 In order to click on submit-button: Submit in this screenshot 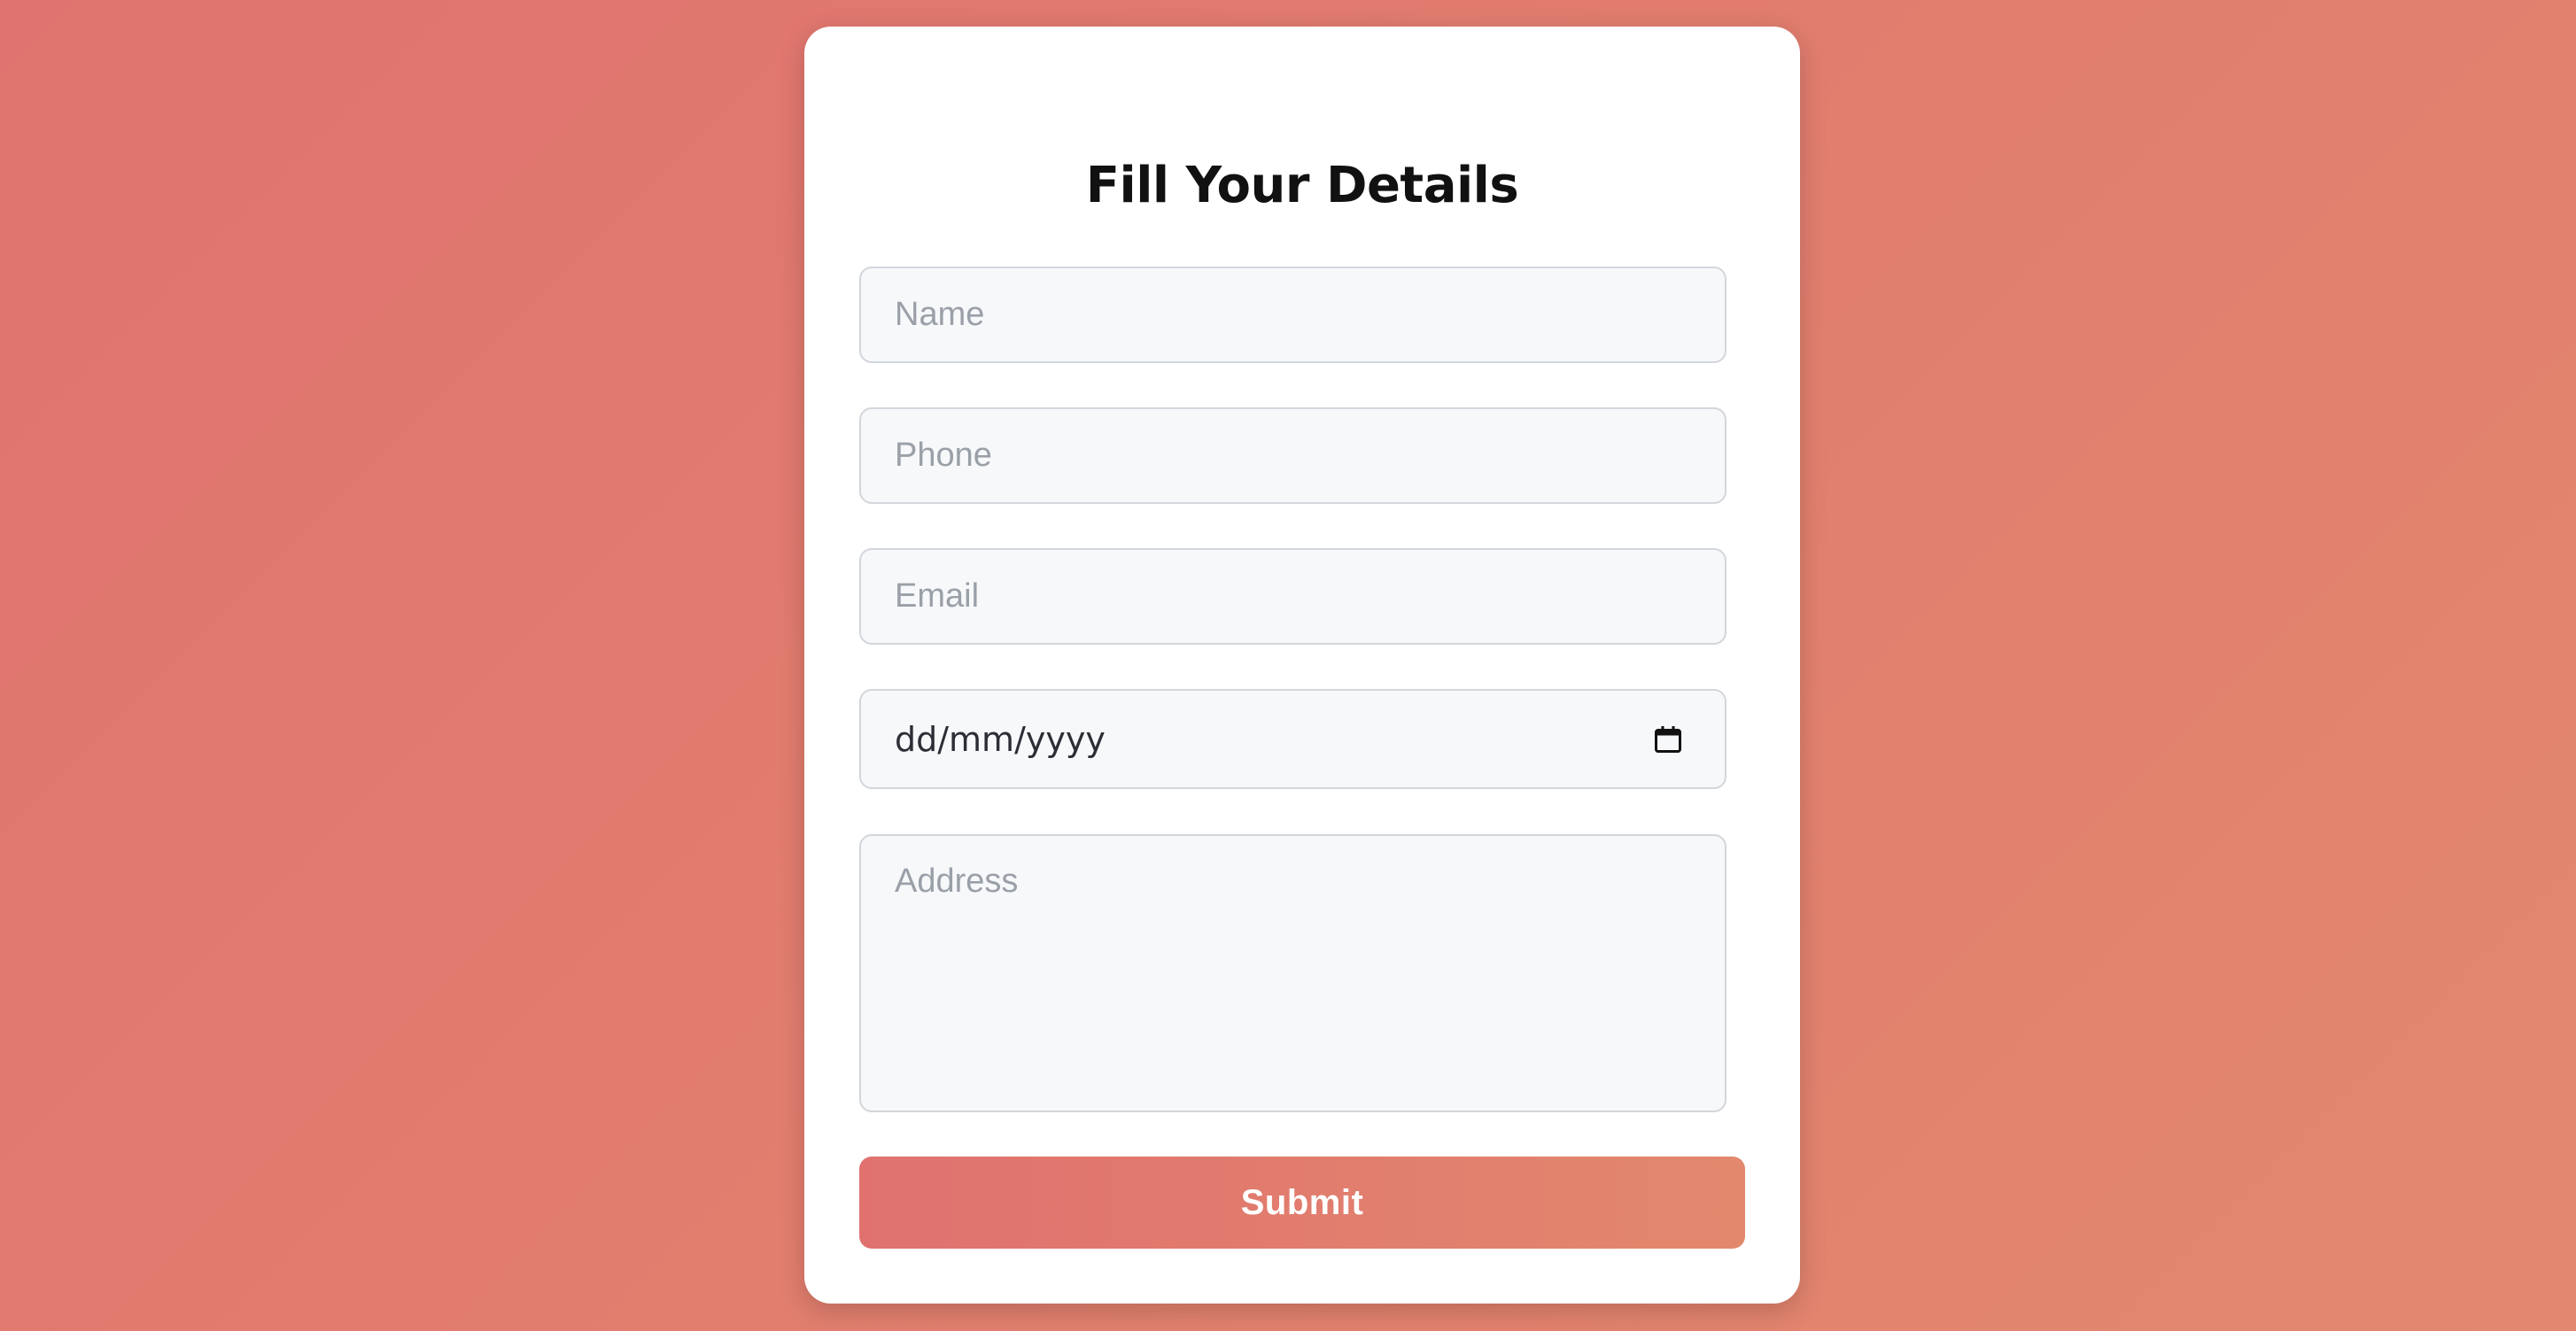, I will do `click(1302, 1203)`.